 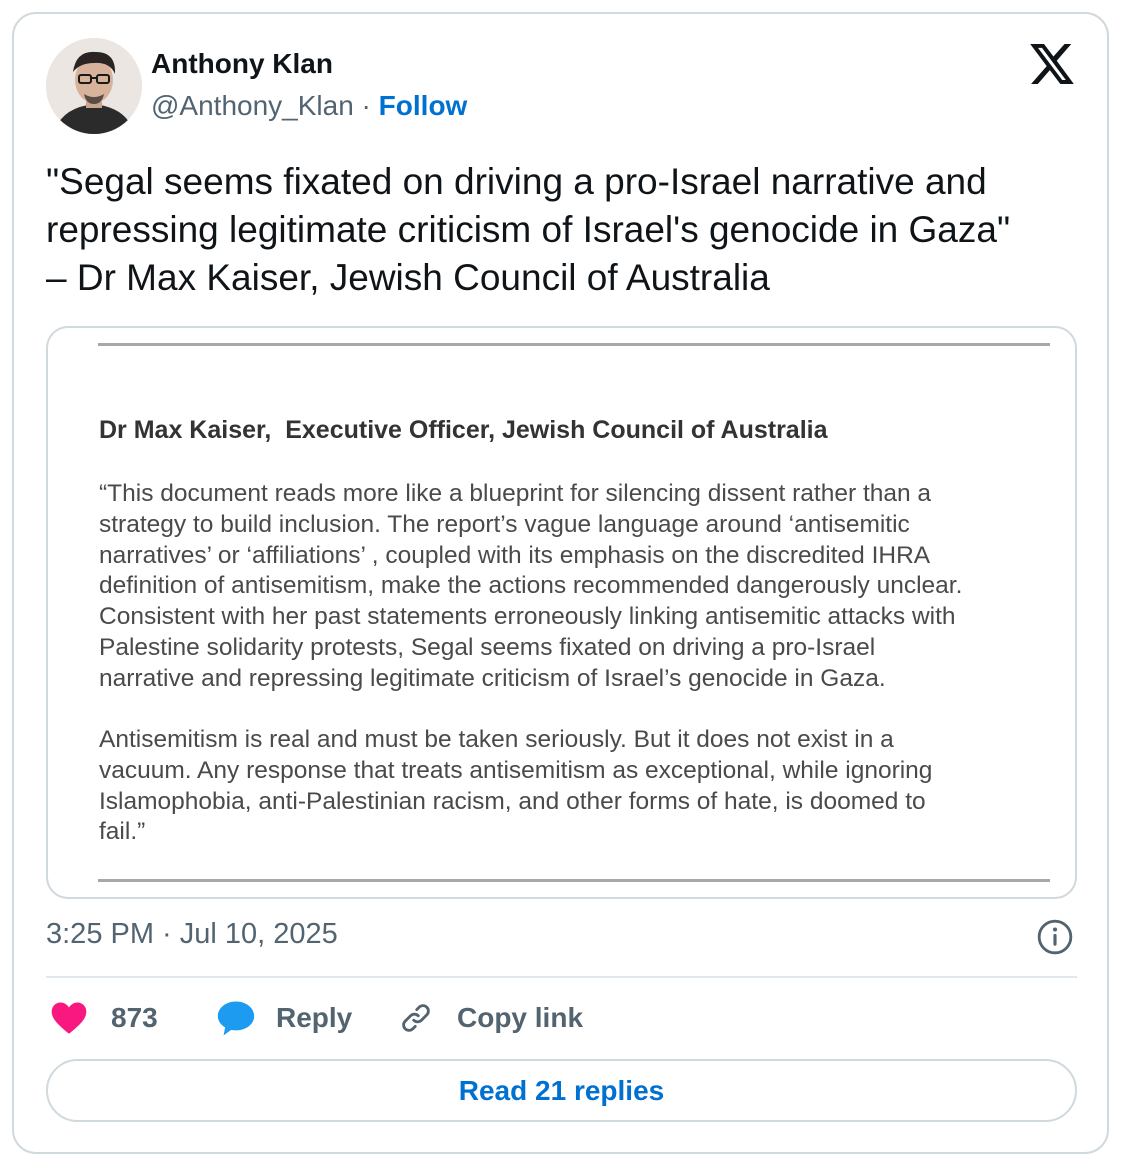 I want to click on document-rule-bottom, so click(x=574, y=880).